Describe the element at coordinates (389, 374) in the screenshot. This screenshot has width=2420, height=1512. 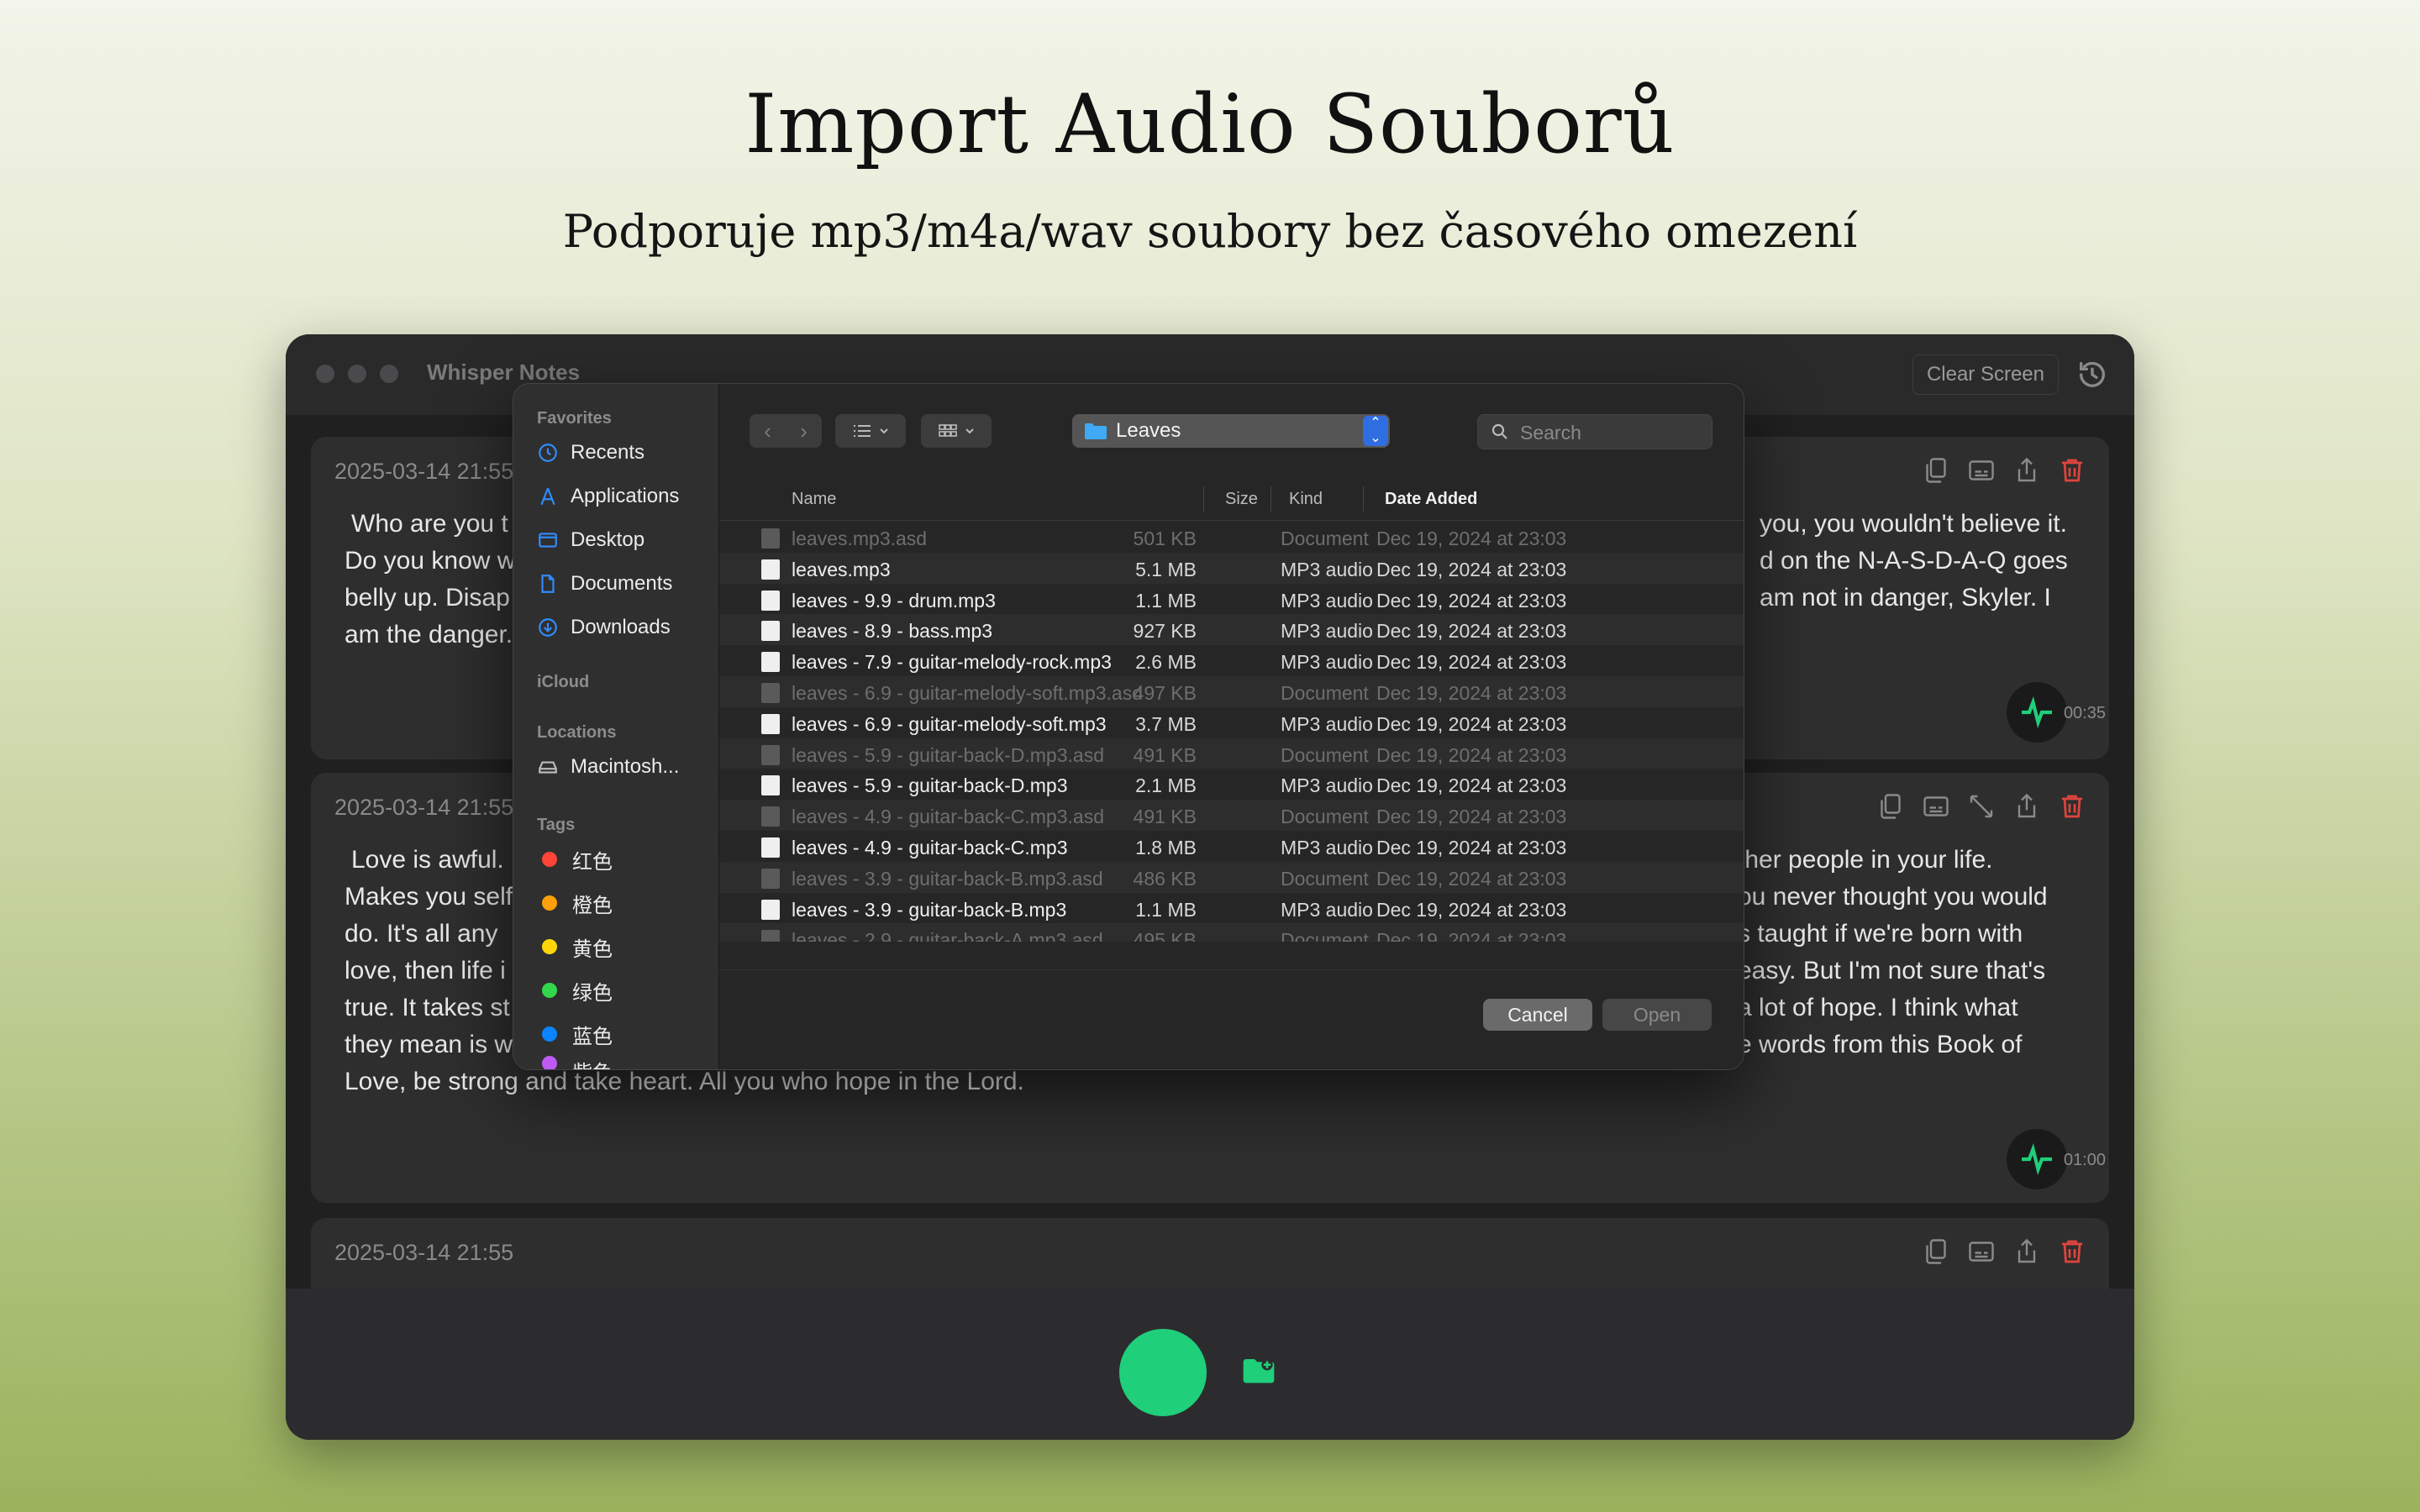
I see `zoom-window-button` at that location.